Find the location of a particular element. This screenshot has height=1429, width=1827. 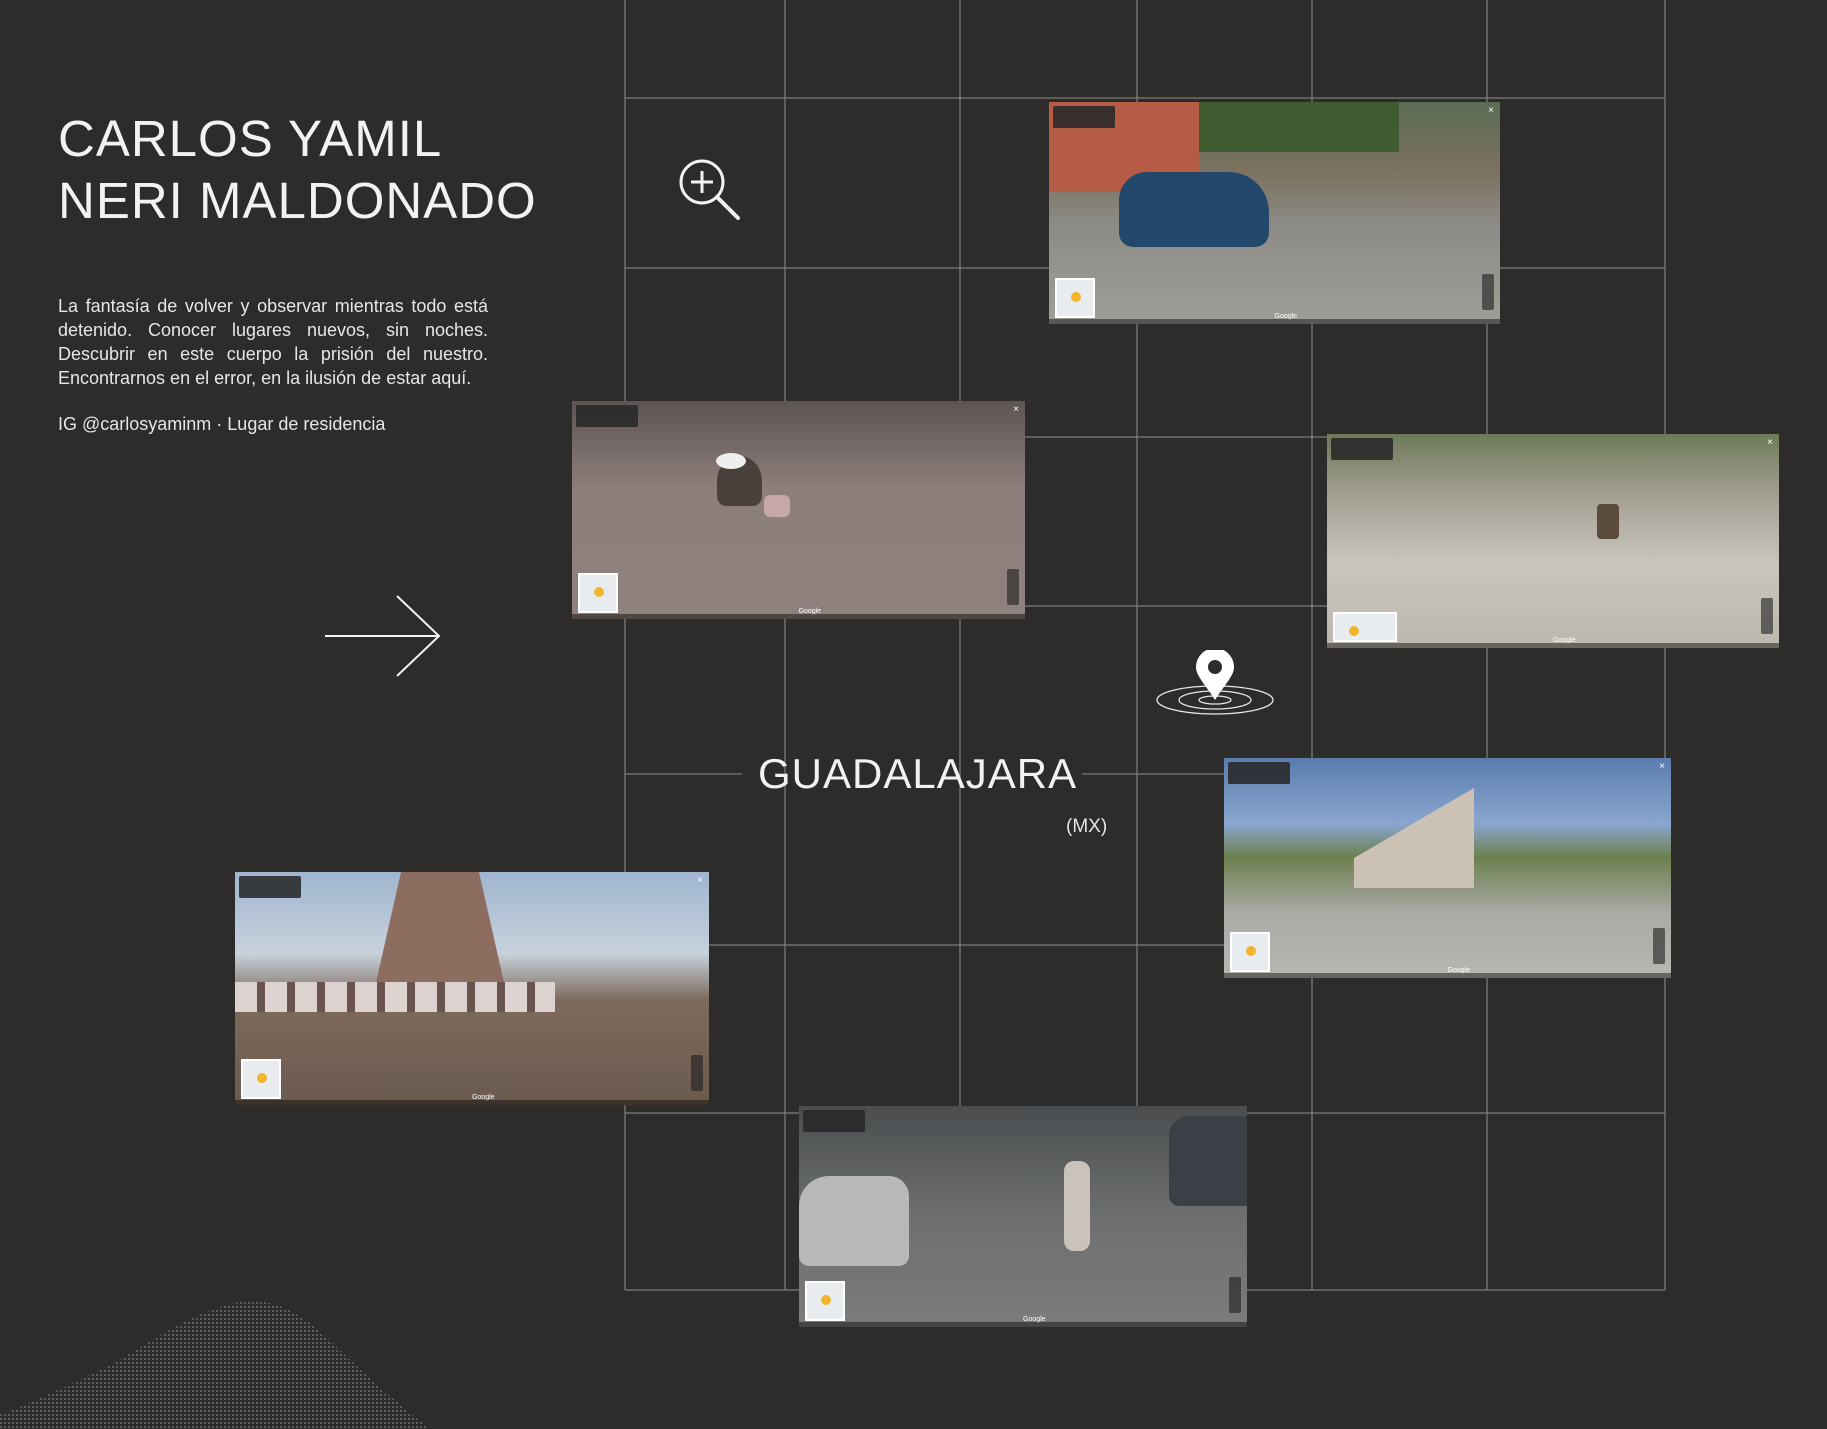

posters-row is located at coordinates (395, 997).